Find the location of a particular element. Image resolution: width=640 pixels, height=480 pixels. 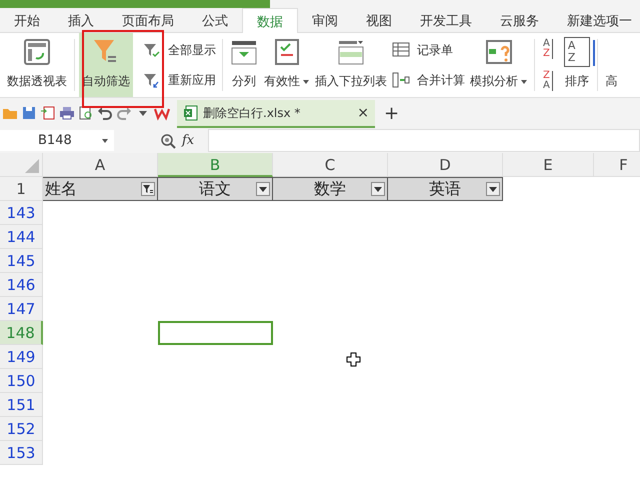

crosshair-cursor-icon is located at coordinates (353, 359).